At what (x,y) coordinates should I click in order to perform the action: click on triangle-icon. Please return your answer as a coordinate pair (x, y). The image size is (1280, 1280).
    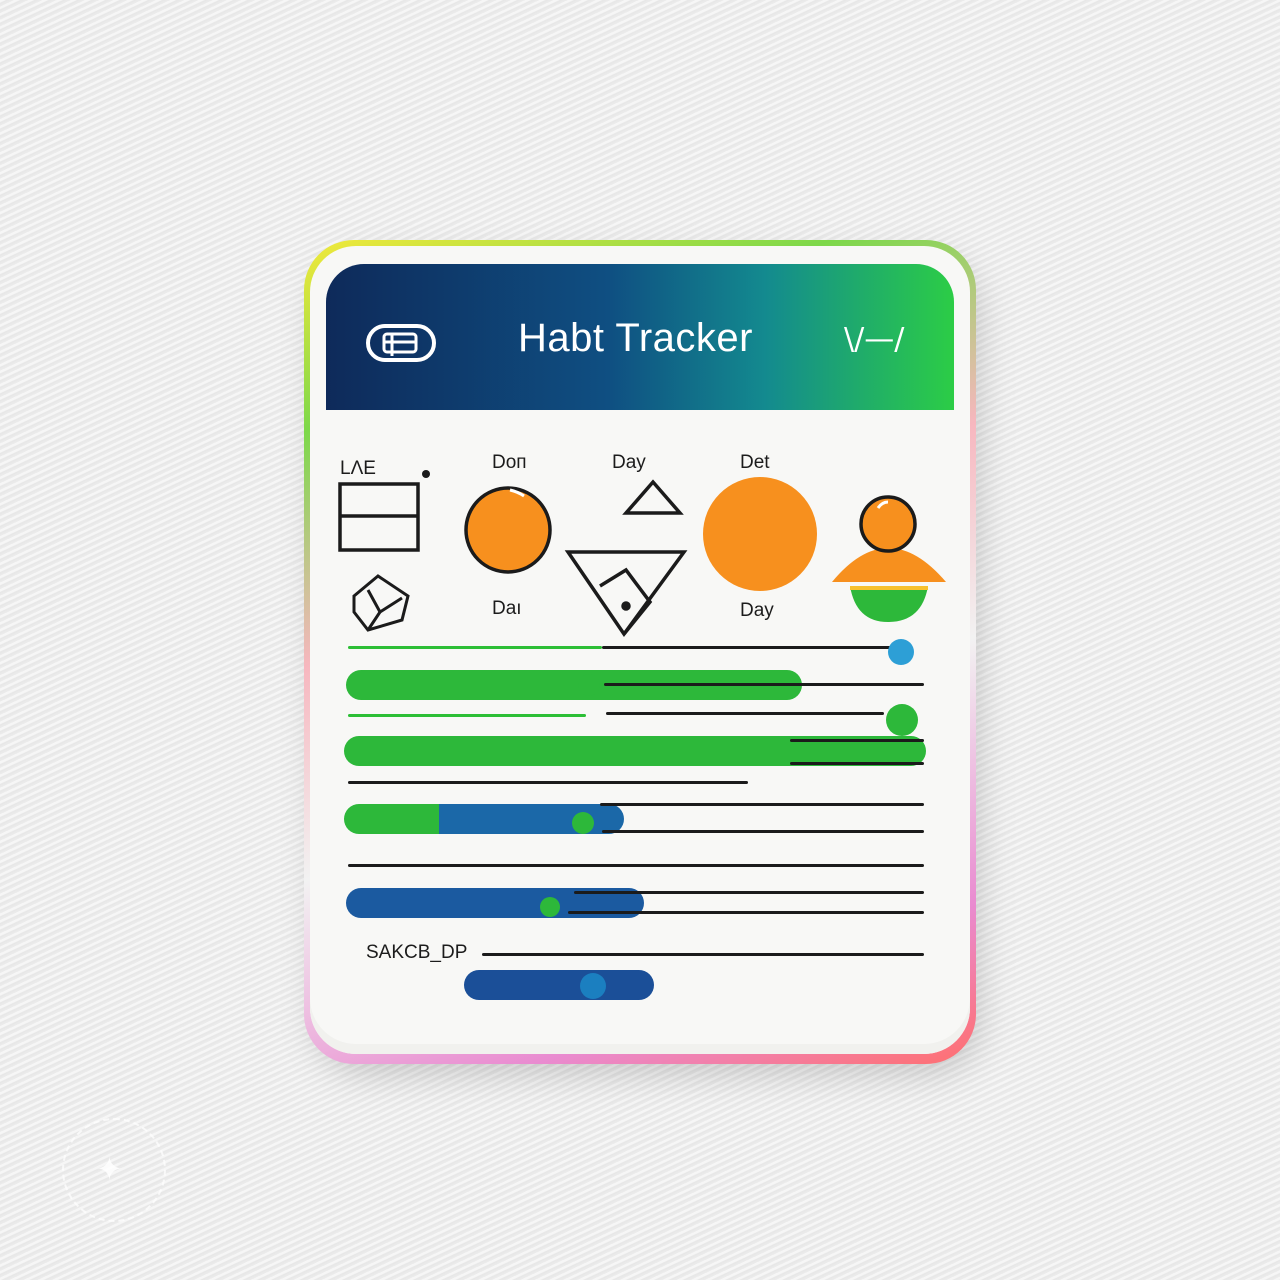
    Looking at the image, I should click on (653, 497).